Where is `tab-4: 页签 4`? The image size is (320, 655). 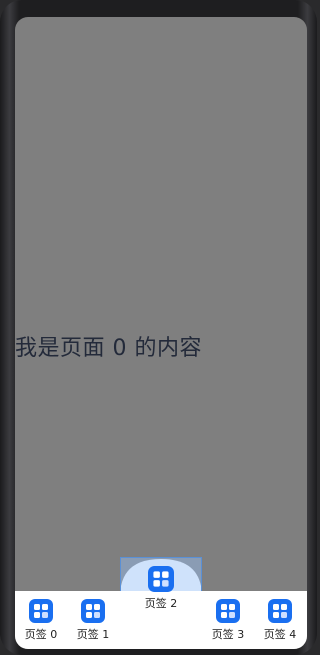
tab-4: 页签 4 is located at coordinates (280, 620).